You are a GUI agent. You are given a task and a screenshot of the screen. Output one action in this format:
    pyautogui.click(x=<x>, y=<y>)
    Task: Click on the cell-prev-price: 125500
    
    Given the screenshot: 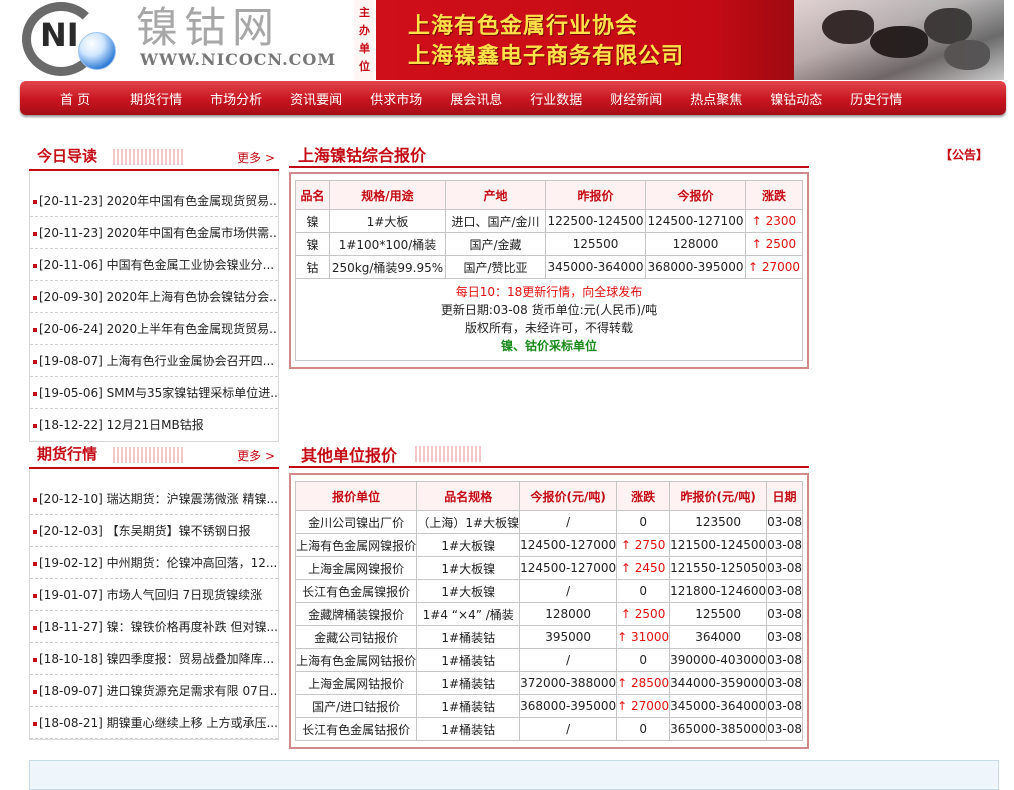 What is the action you would take?
    pyautogui.click(x=718, y=614)
    